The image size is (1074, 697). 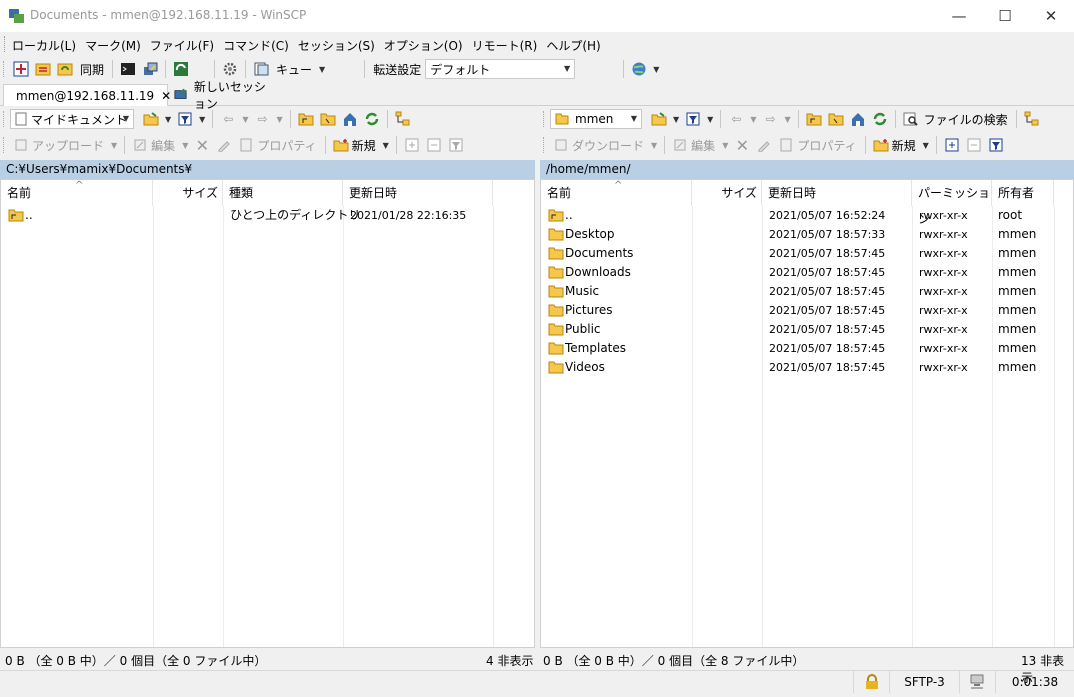 What do you see at coordinates (966, 119) in the screenshot?
I see `find-files-button: ファイルの検索` at bounding box center [966, 119].